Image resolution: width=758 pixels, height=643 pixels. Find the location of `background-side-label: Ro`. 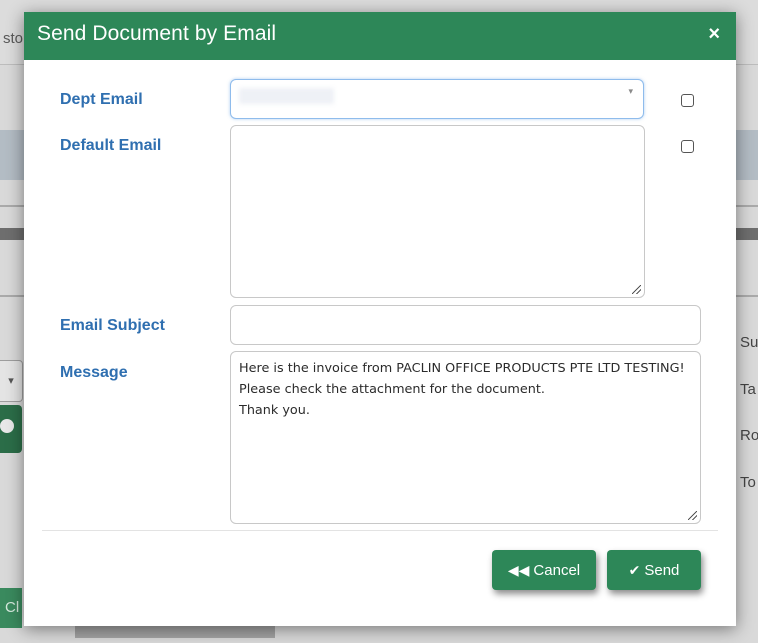

background-side-label: Ro is located at coordinates (749, 435).